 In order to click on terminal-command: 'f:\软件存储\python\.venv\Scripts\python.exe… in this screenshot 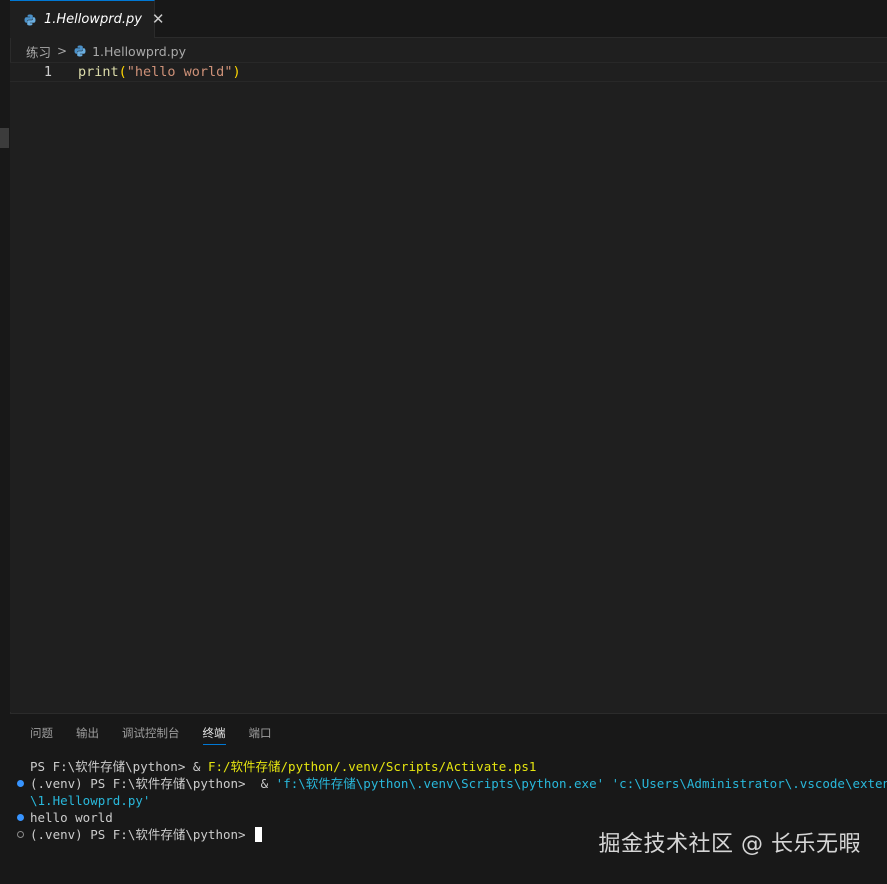, I will do `click(581, 783)`.